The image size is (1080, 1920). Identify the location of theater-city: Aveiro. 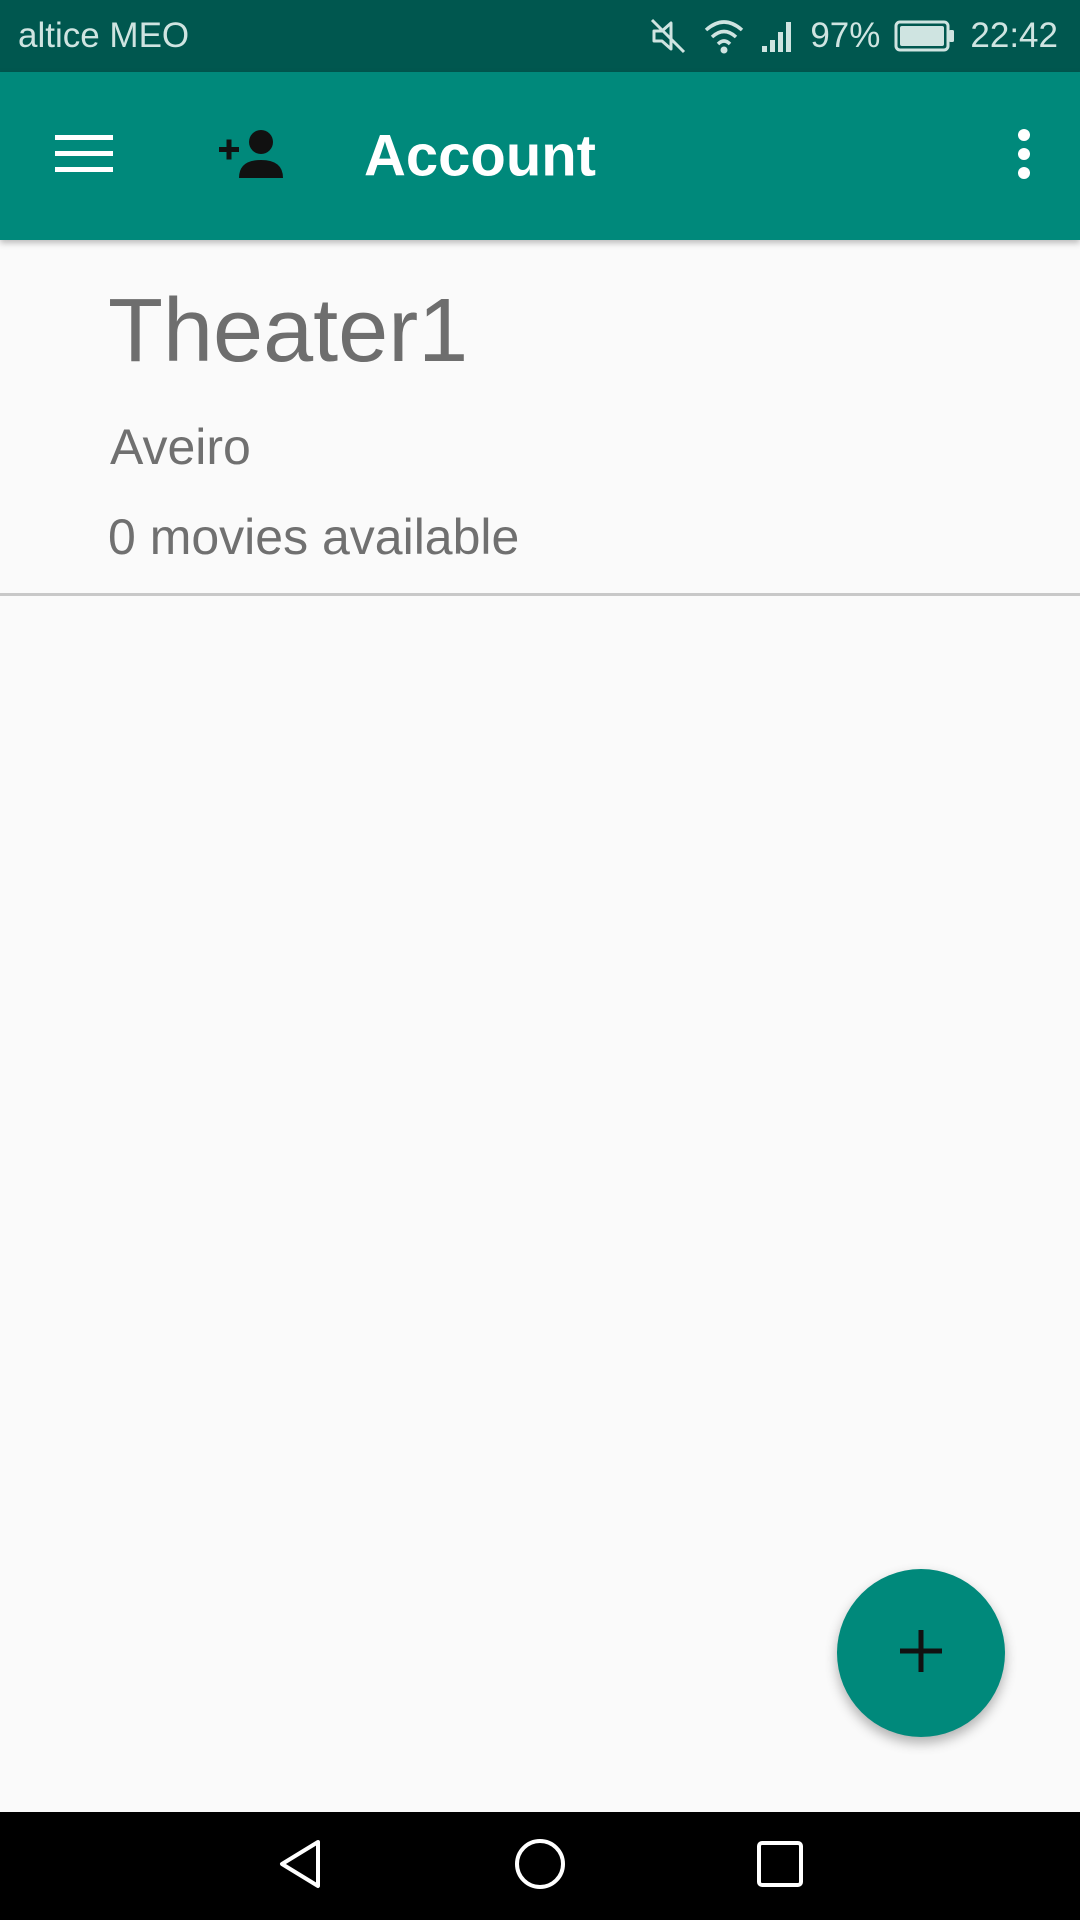
(180, 447).